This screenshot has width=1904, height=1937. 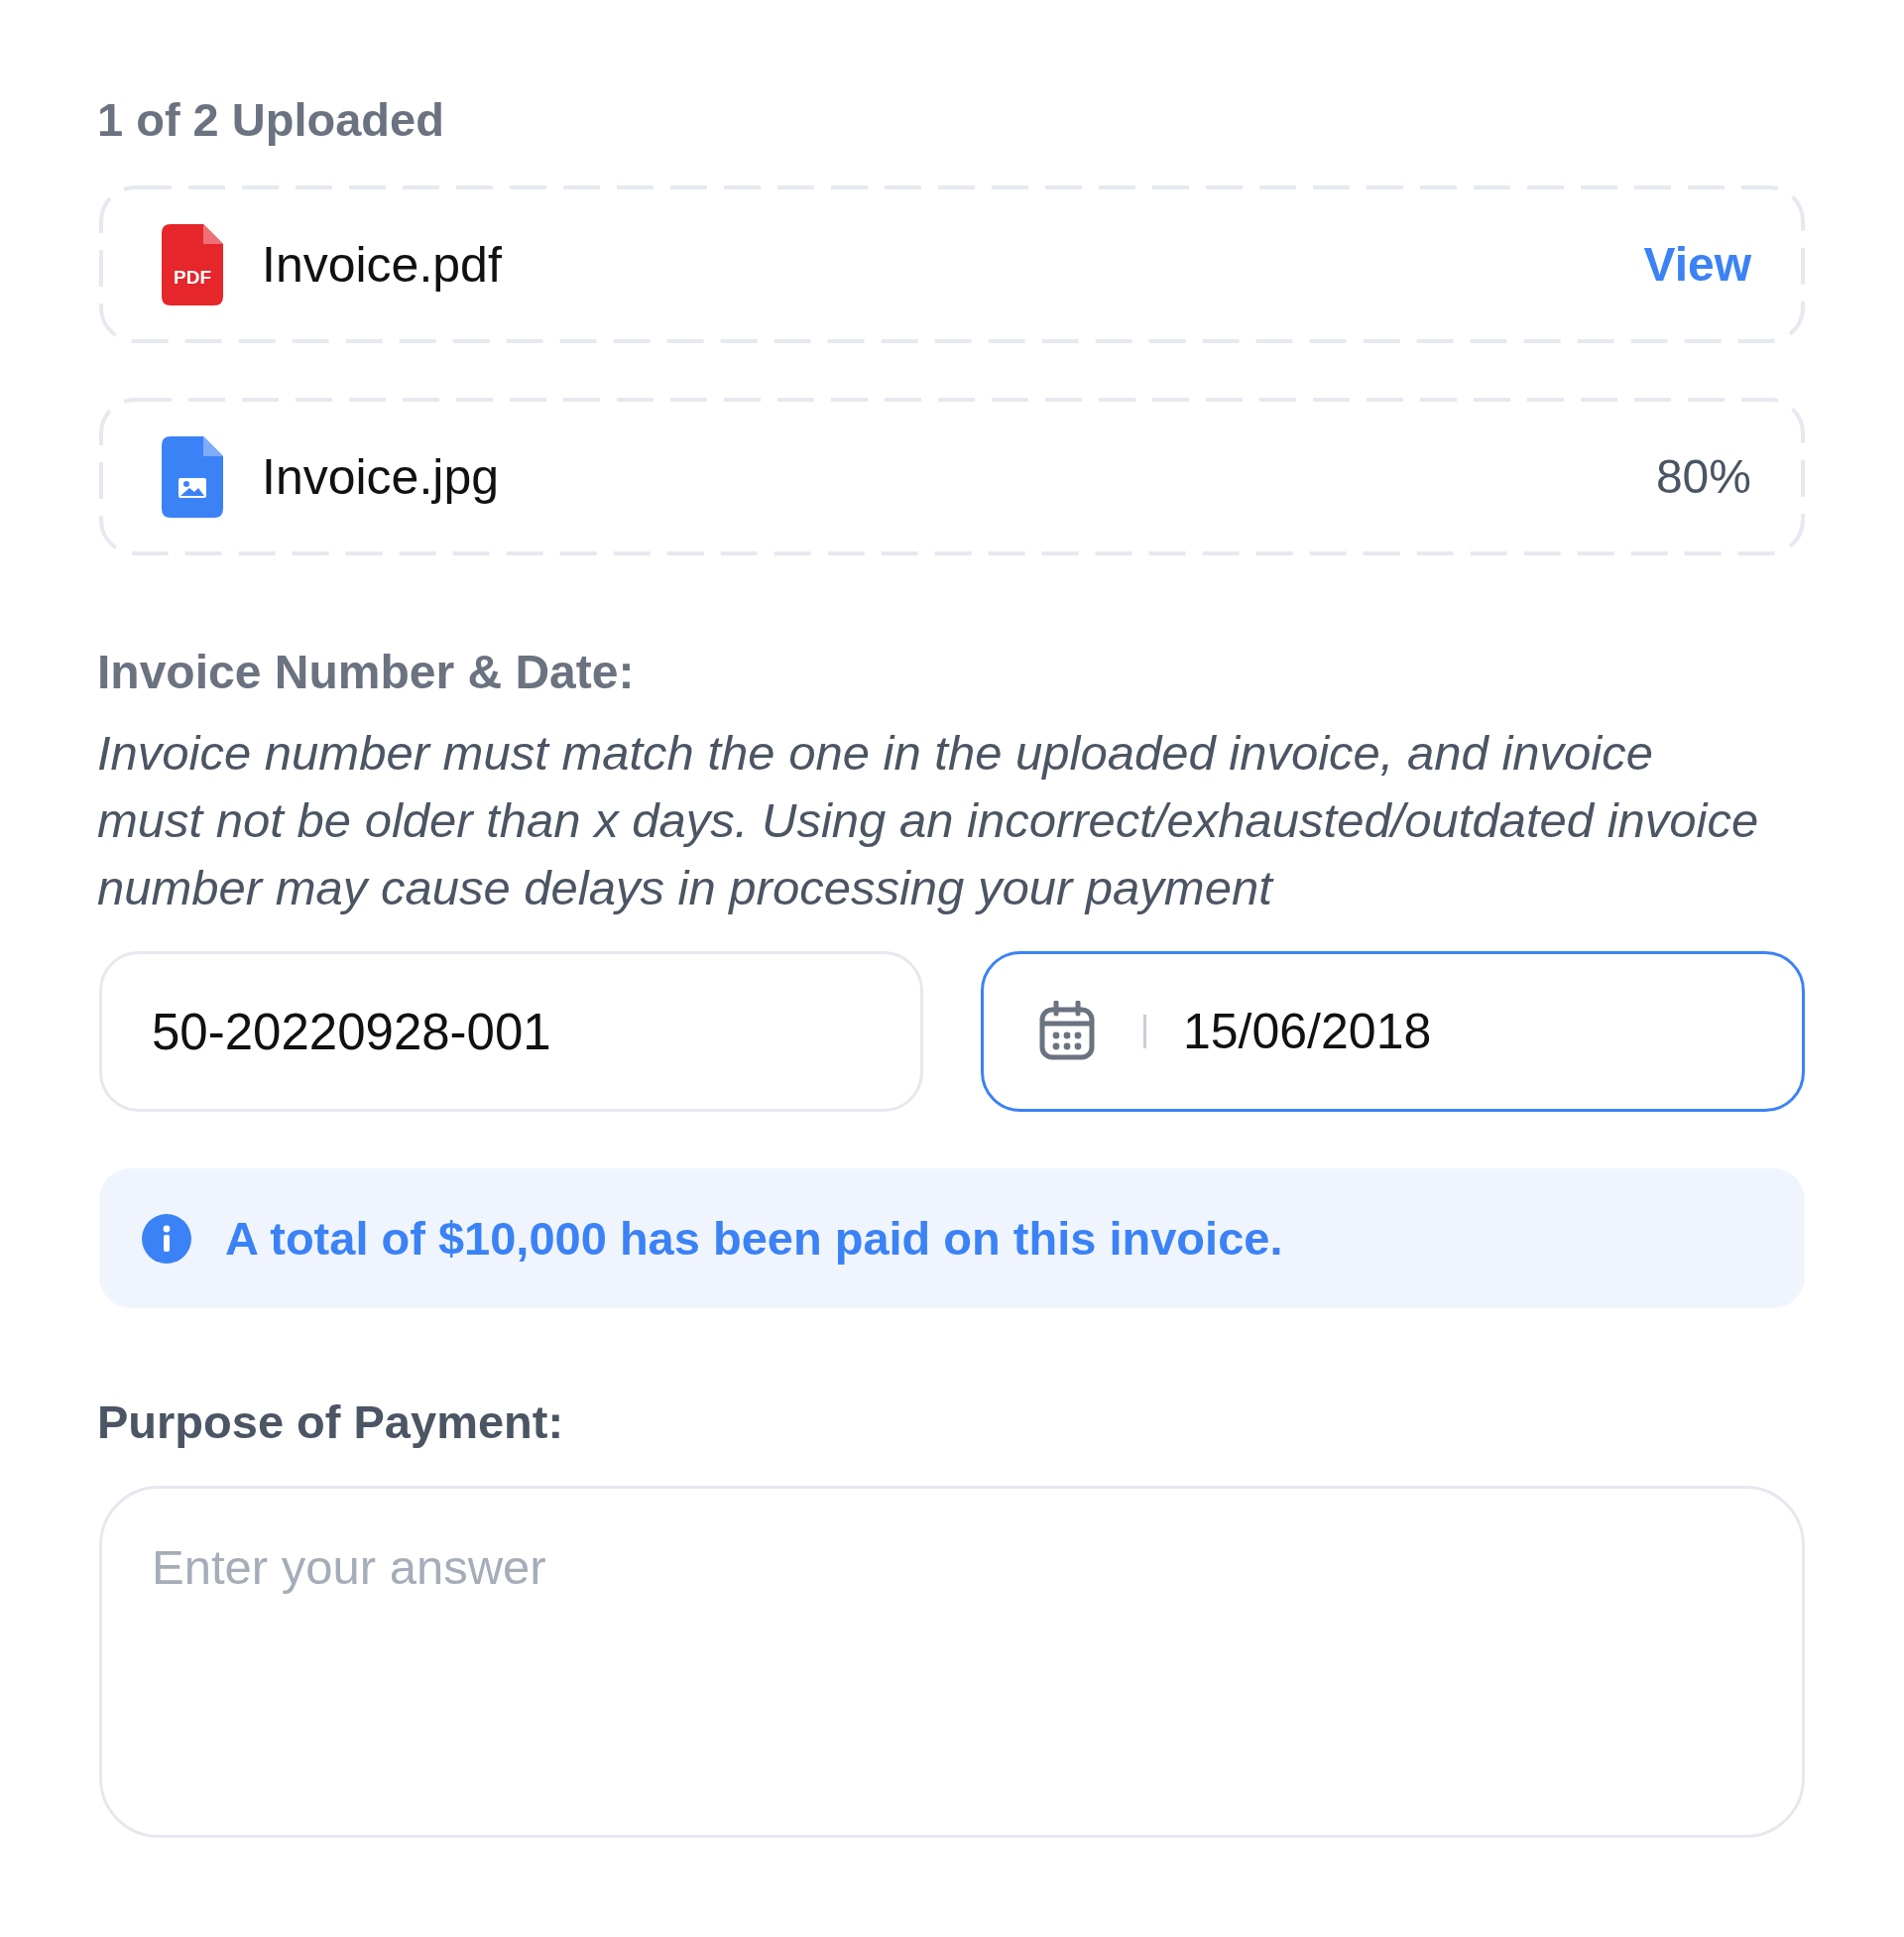 I want to click on file-type-label: PDF, so click(x=192, y=278).